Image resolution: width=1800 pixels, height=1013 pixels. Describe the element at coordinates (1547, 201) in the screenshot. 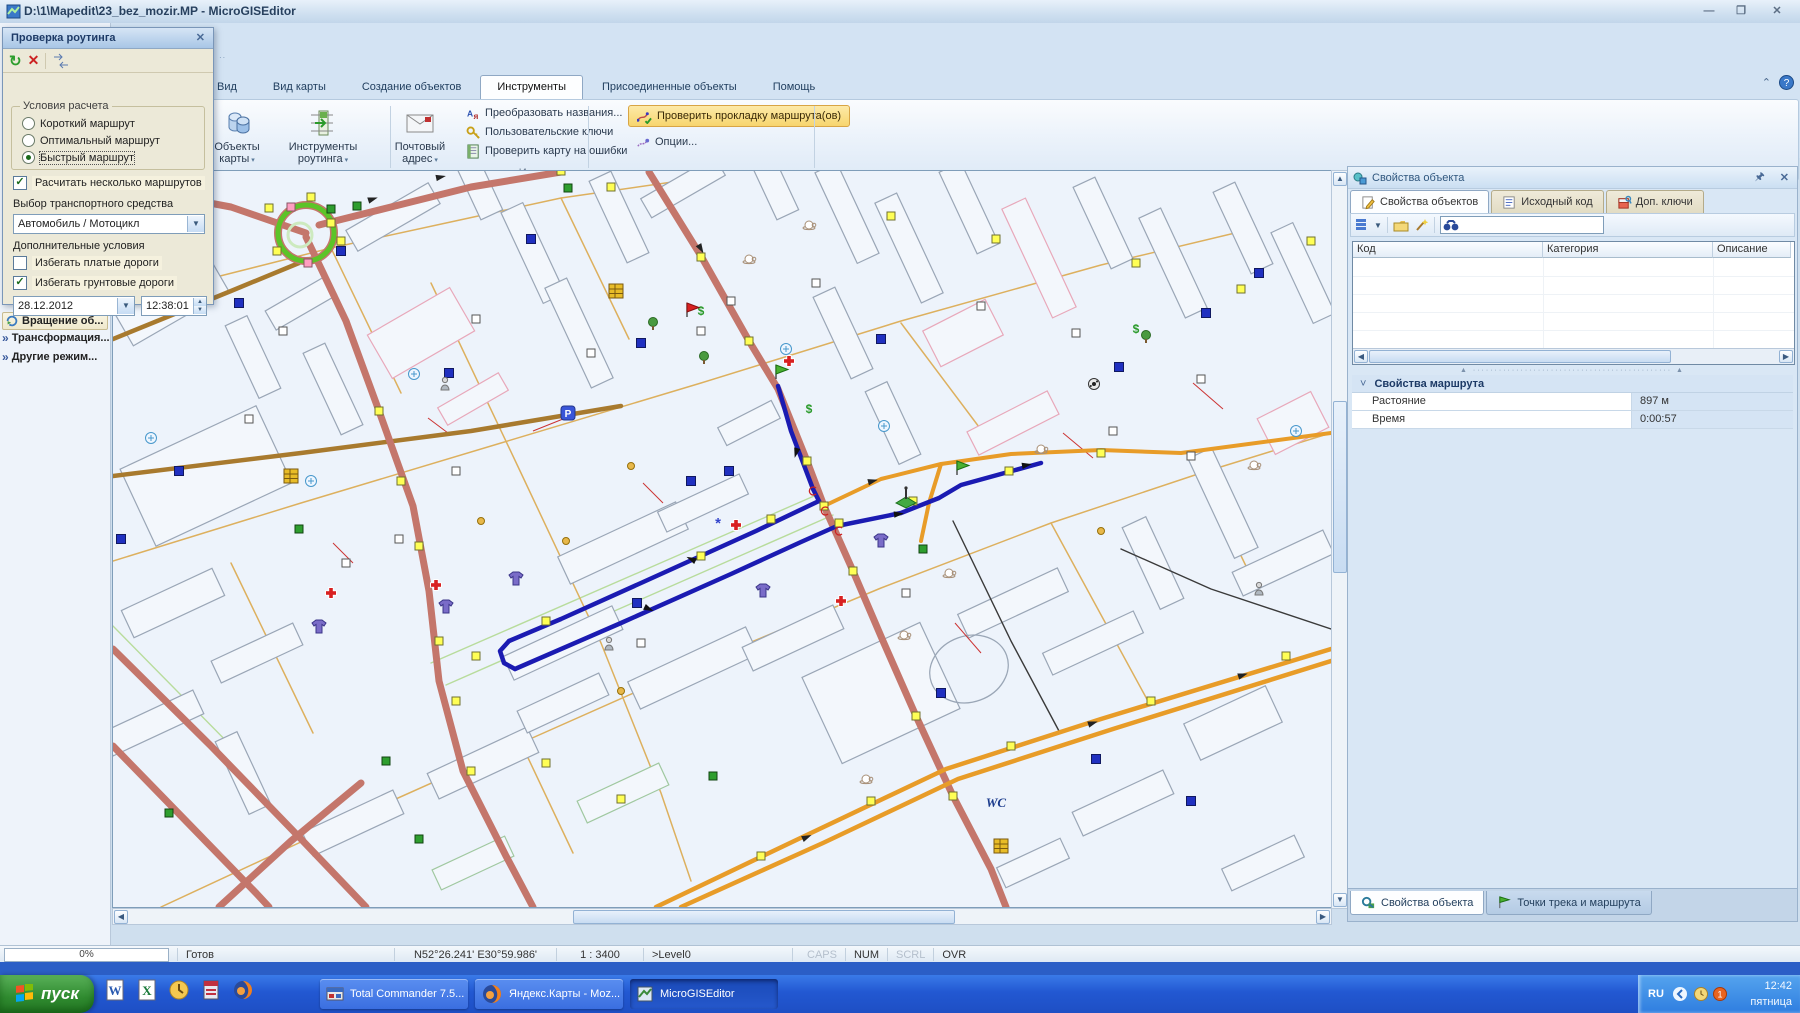

I see `panel-tab-2: Исходный код` at that location.